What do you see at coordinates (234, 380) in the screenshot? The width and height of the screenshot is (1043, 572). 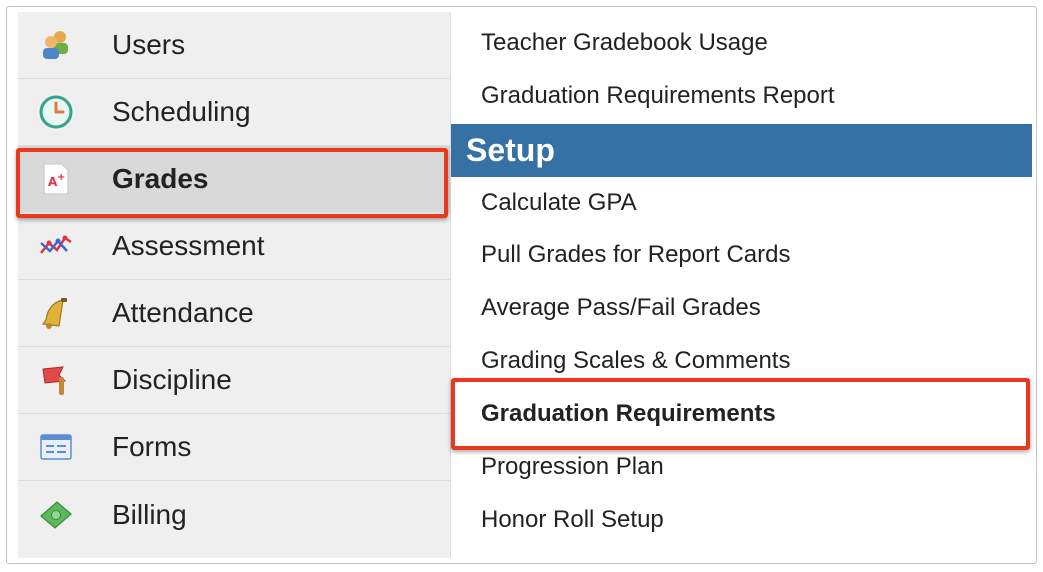 I see `sidebar-item-discipline: Discipline` at bounding box center [234, 380].